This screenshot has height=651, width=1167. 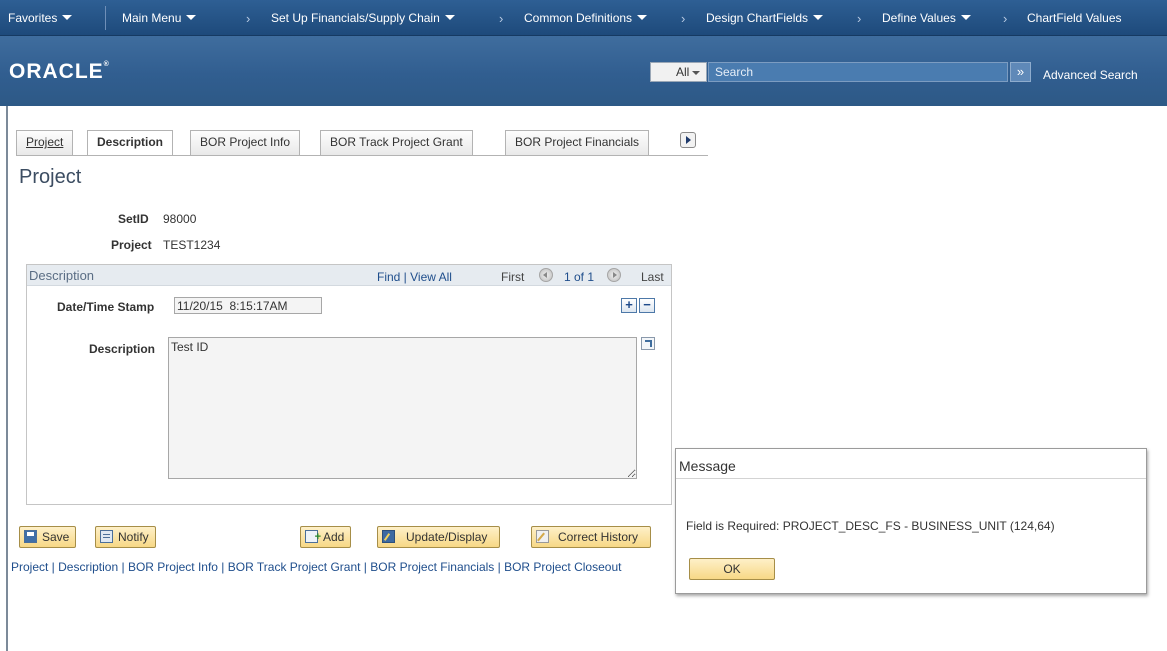 What do you see at coordinates (919, 18) in the screenshot?
I see `breadcrumb-label: Define Values` at bounding box center [919, 18].